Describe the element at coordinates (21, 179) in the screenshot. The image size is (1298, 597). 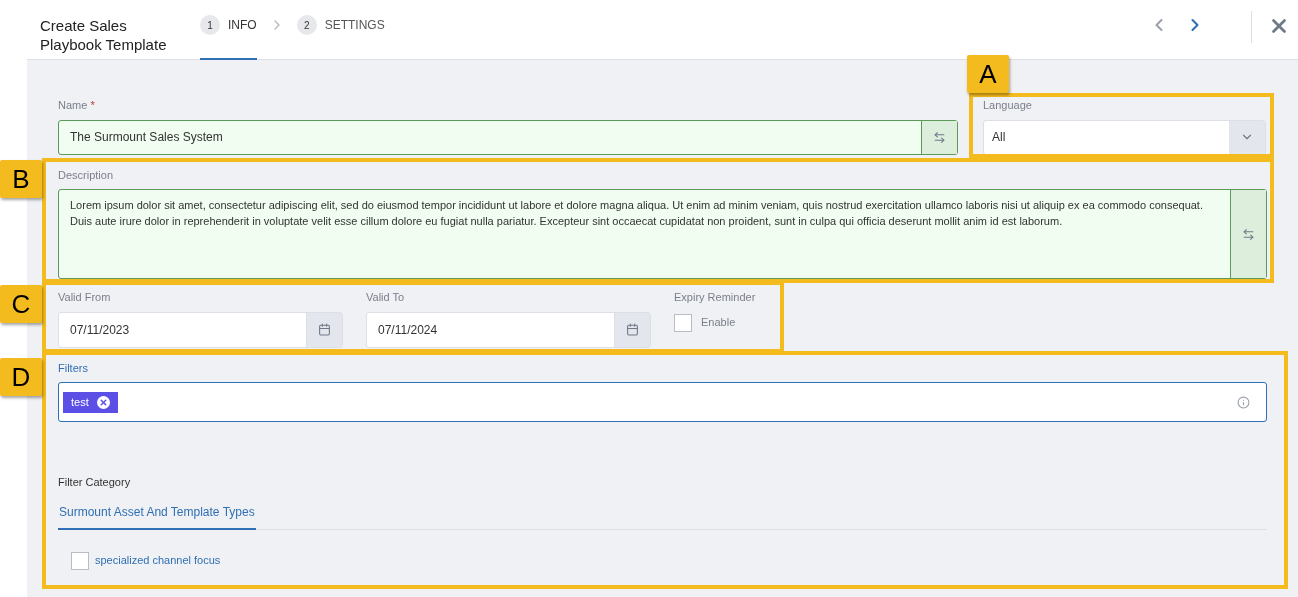
I see `annotation-label: B` at that location.